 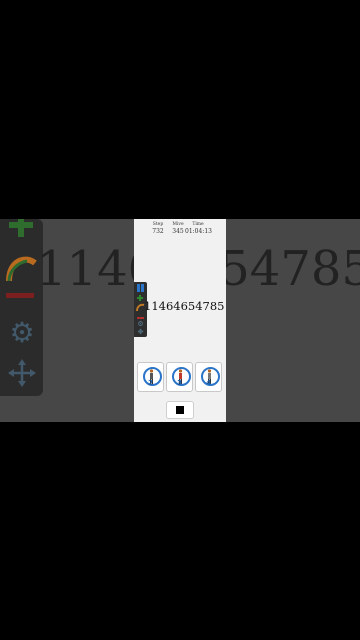 I want to click on time-stat: Time 01:04:13, so click(x=198, y=229).